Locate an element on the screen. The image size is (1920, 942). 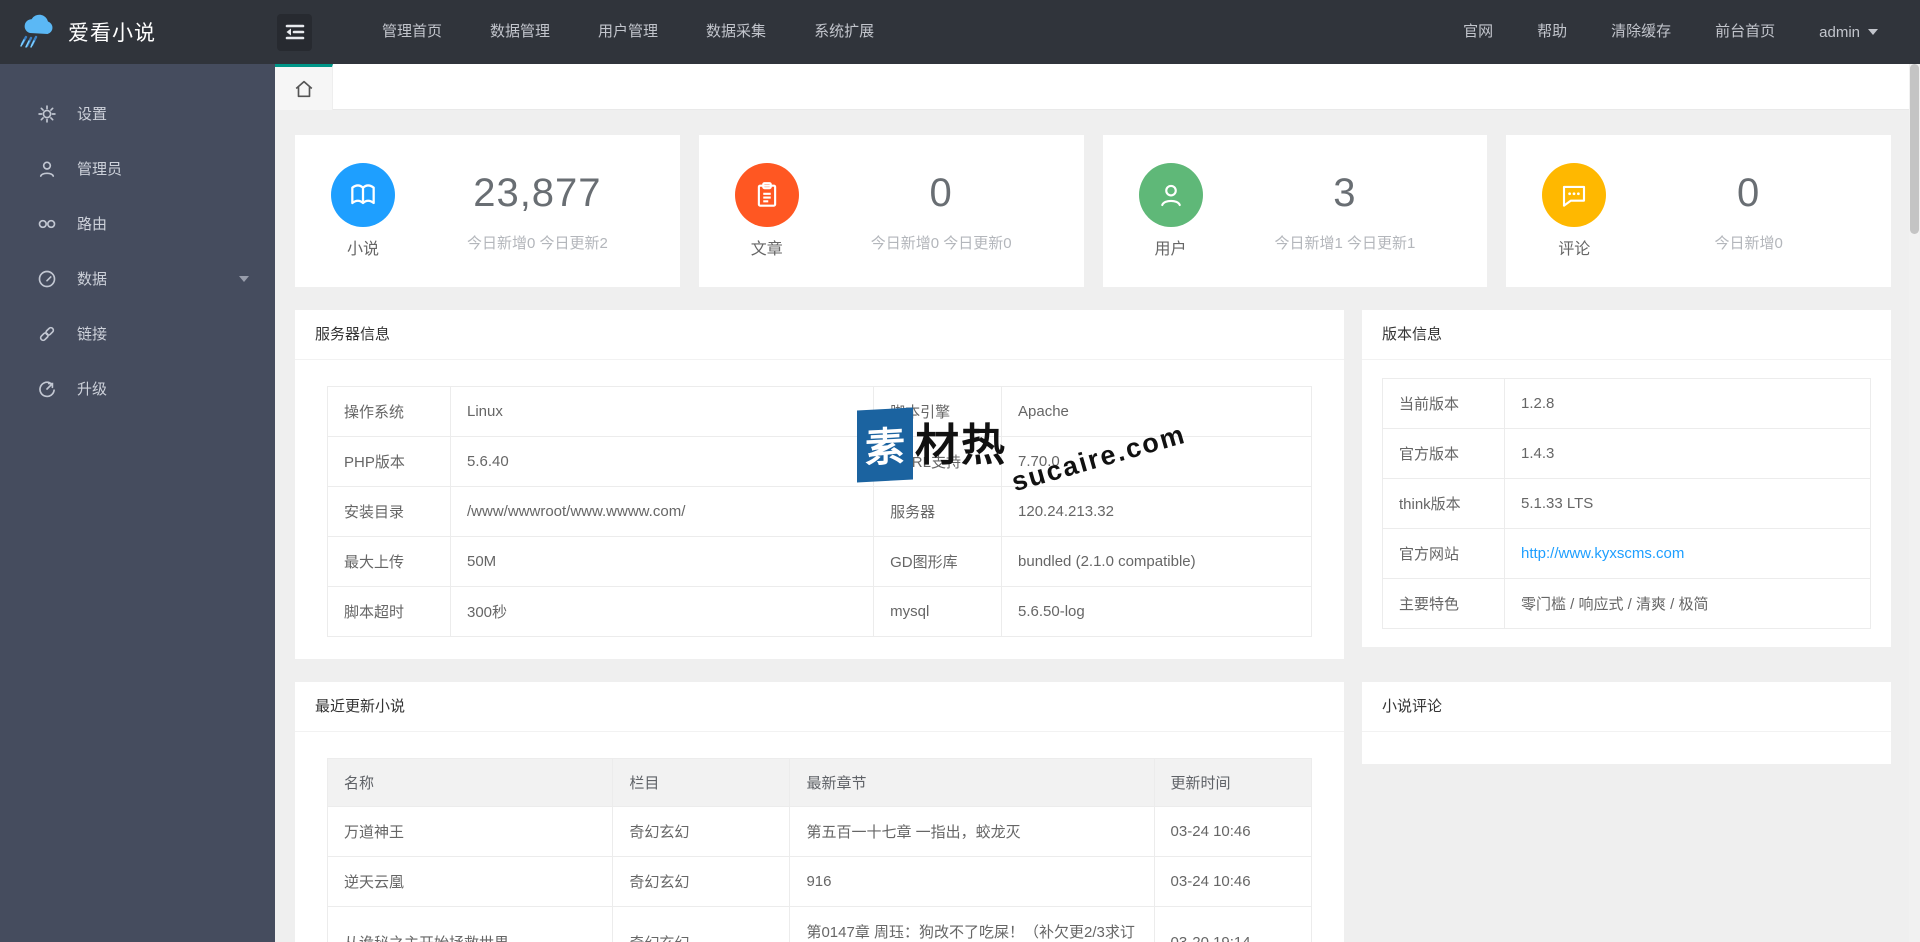
table-row: 万道神王 奇幻玄幻 第五百一十七章 一指出，蛟龙灭 03-24 10:46 is located at coordinates (819, 831).